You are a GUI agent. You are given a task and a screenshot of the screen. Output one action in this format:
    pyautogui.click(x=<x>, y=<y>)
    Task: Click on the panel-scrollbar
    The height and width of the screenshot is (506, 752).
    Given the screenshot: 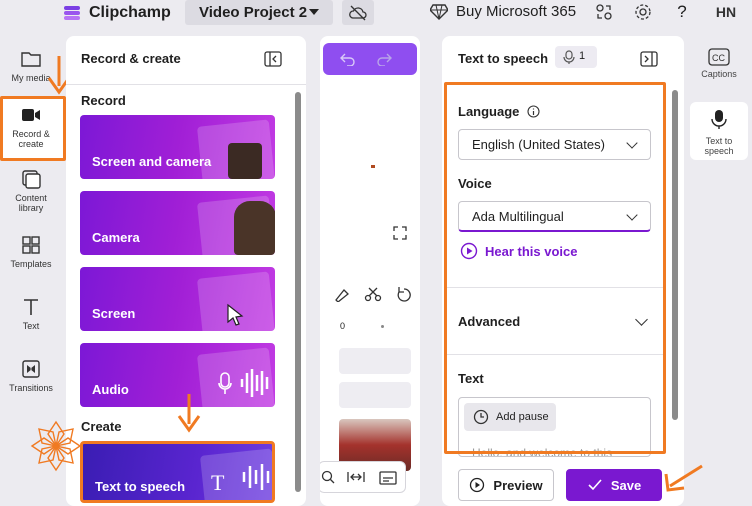 What is the action you would take?
    pyautogui.click(x=298, y=292)
    